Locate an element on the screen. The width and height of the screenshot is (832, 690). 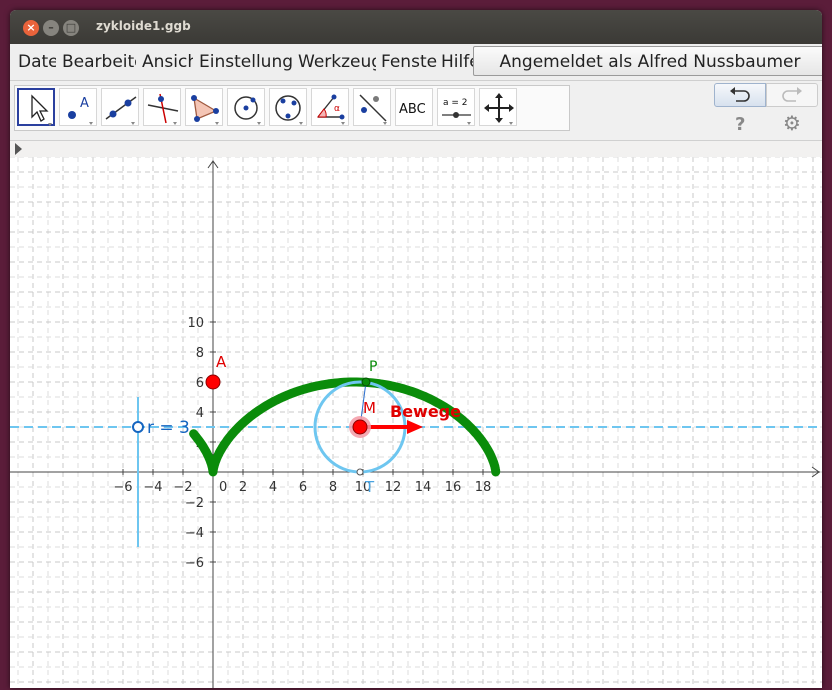
x-tick-label: 4 is located at coordinates (273, 487).